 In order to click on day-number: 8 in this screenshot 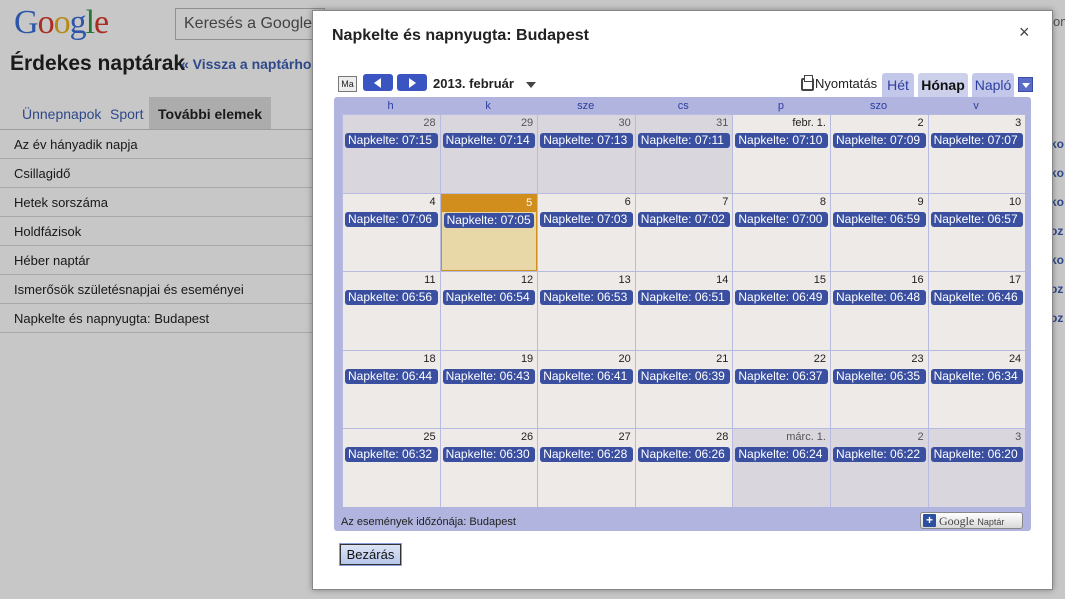, I will do `click(823, 202)`.